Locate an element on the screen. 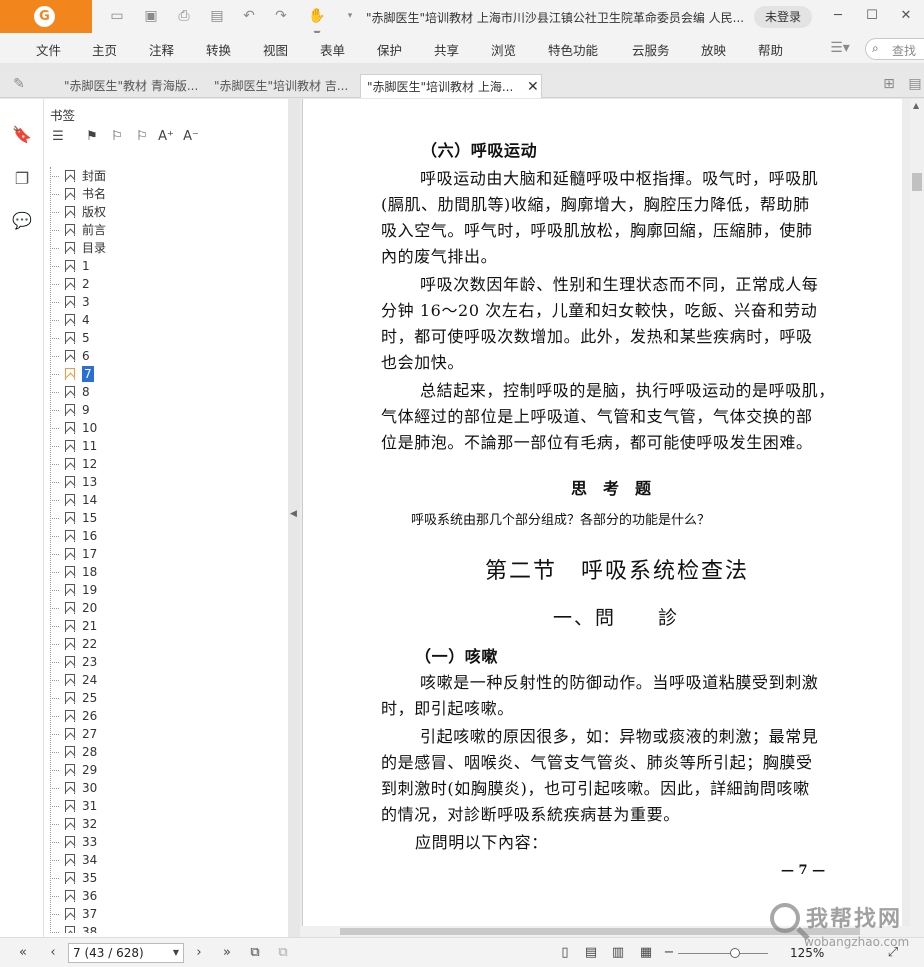  bookmark-item: 37 is located at coordinates (159, 914).